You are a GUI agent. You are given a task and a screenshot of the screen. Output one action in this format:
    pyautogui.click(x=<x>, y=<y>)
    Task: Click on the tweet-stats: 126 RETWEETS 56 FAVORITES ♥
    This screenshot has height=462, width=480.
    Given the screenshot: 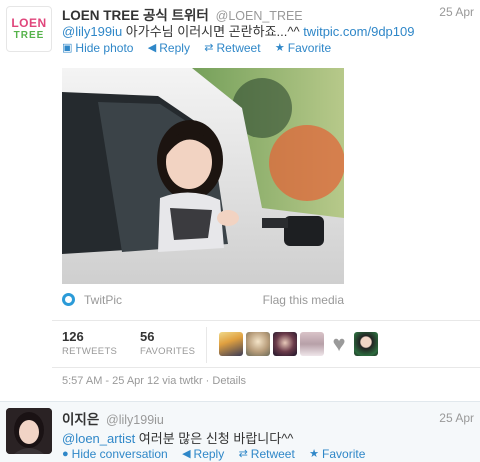 What is the action you would take?
    pyautogui.click(x=266, y=344)
    